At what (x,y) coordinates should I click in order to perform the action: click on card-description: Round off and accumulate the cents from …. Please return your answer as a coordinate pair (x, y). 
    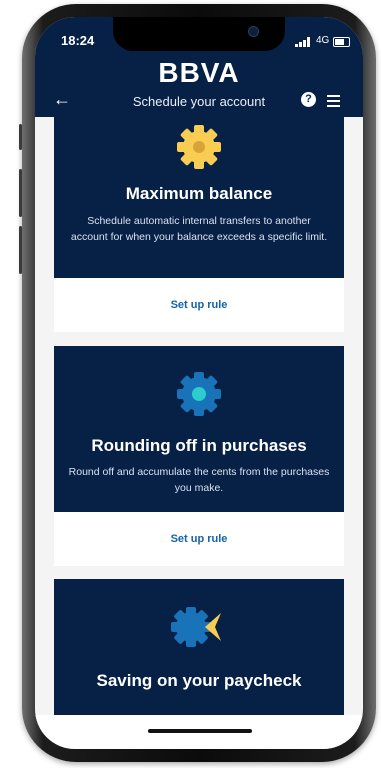
    Looking at the image, I should click on (199, 480).